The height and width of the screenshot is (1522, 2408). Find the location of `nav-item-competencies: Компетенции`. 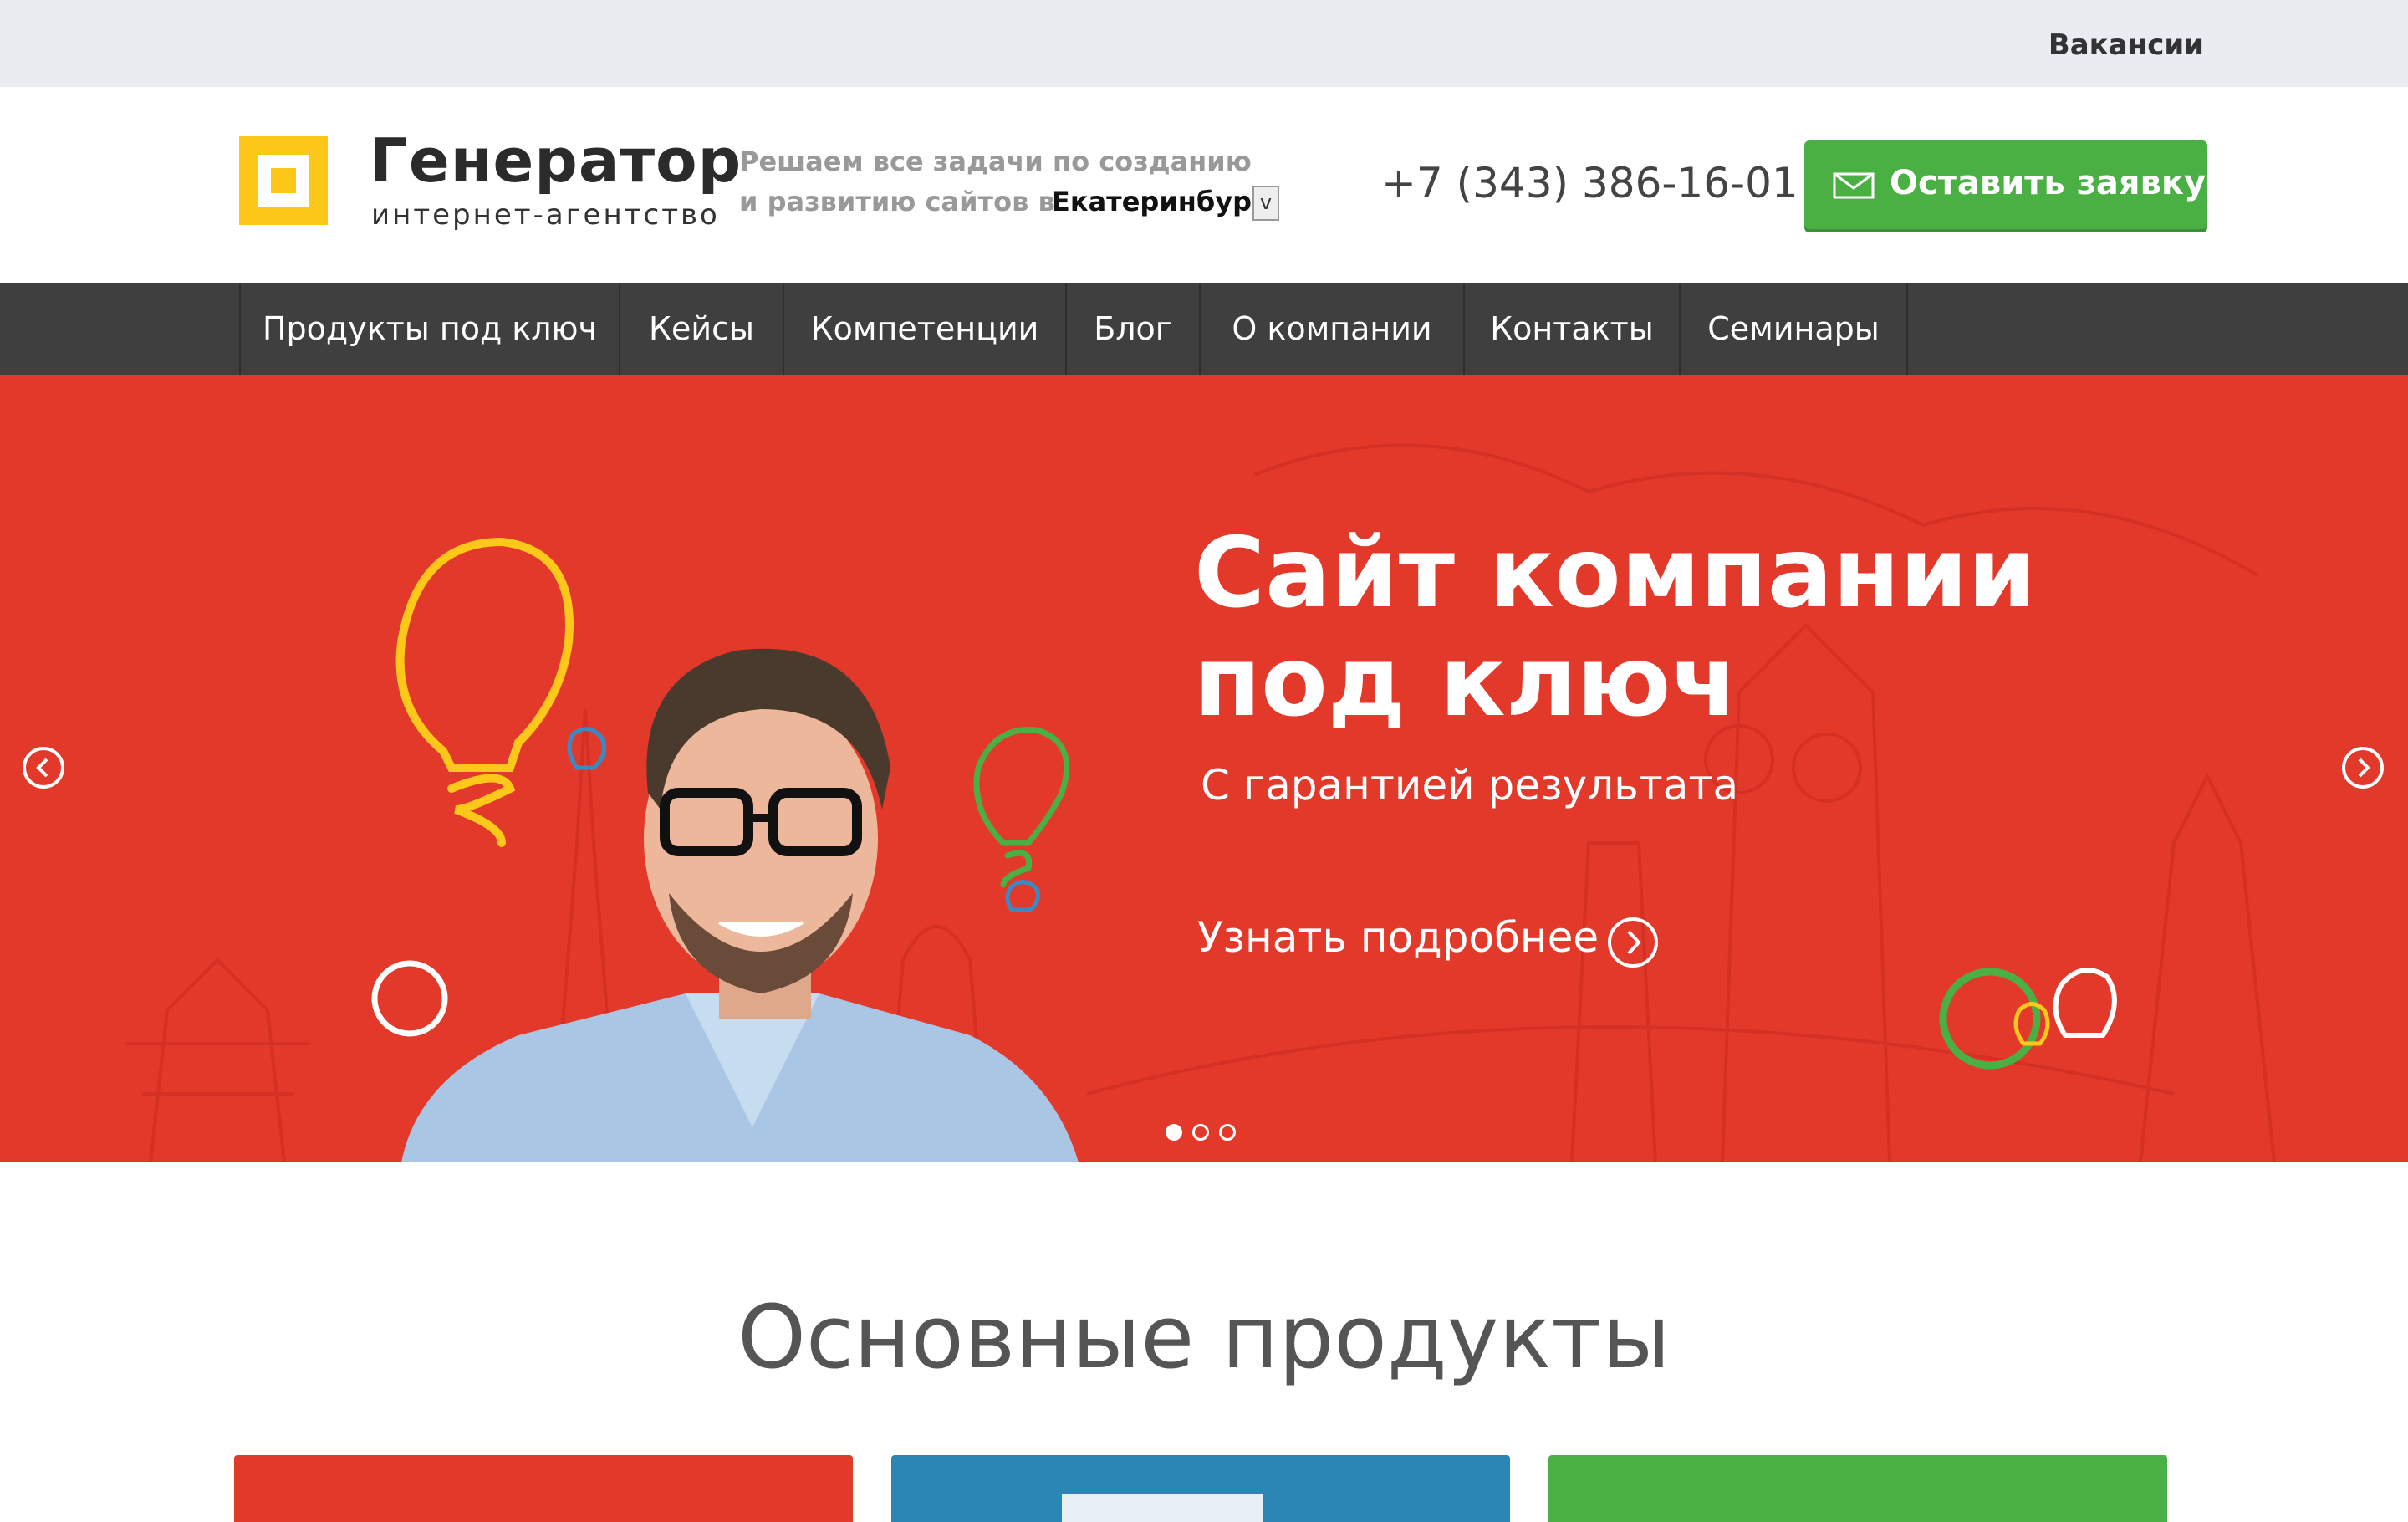

nav-item-competencies: Компетенции is located at coordinates (924, 329).